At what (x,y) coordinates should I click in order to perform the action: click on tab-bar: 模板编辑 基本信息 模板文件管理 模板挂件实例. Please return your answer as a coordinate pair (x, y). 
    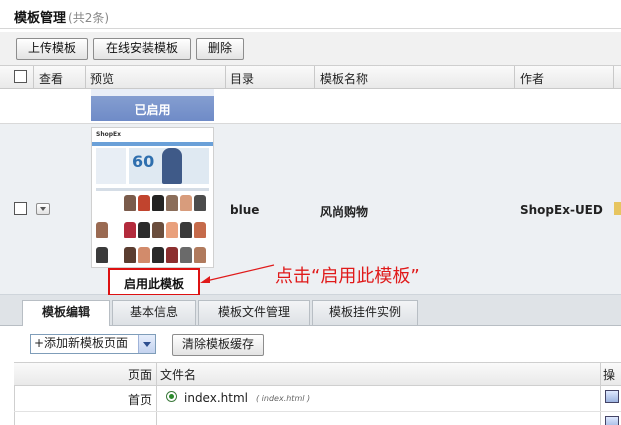
    Looking at the image, I should click on (310, 310).